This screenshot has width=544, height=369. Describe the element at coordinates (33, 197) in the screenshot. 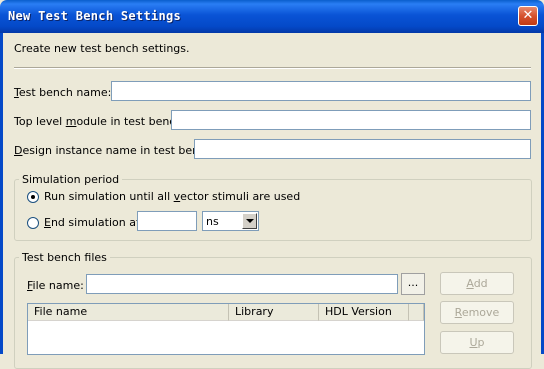

I see `run-until-radio` at that location.